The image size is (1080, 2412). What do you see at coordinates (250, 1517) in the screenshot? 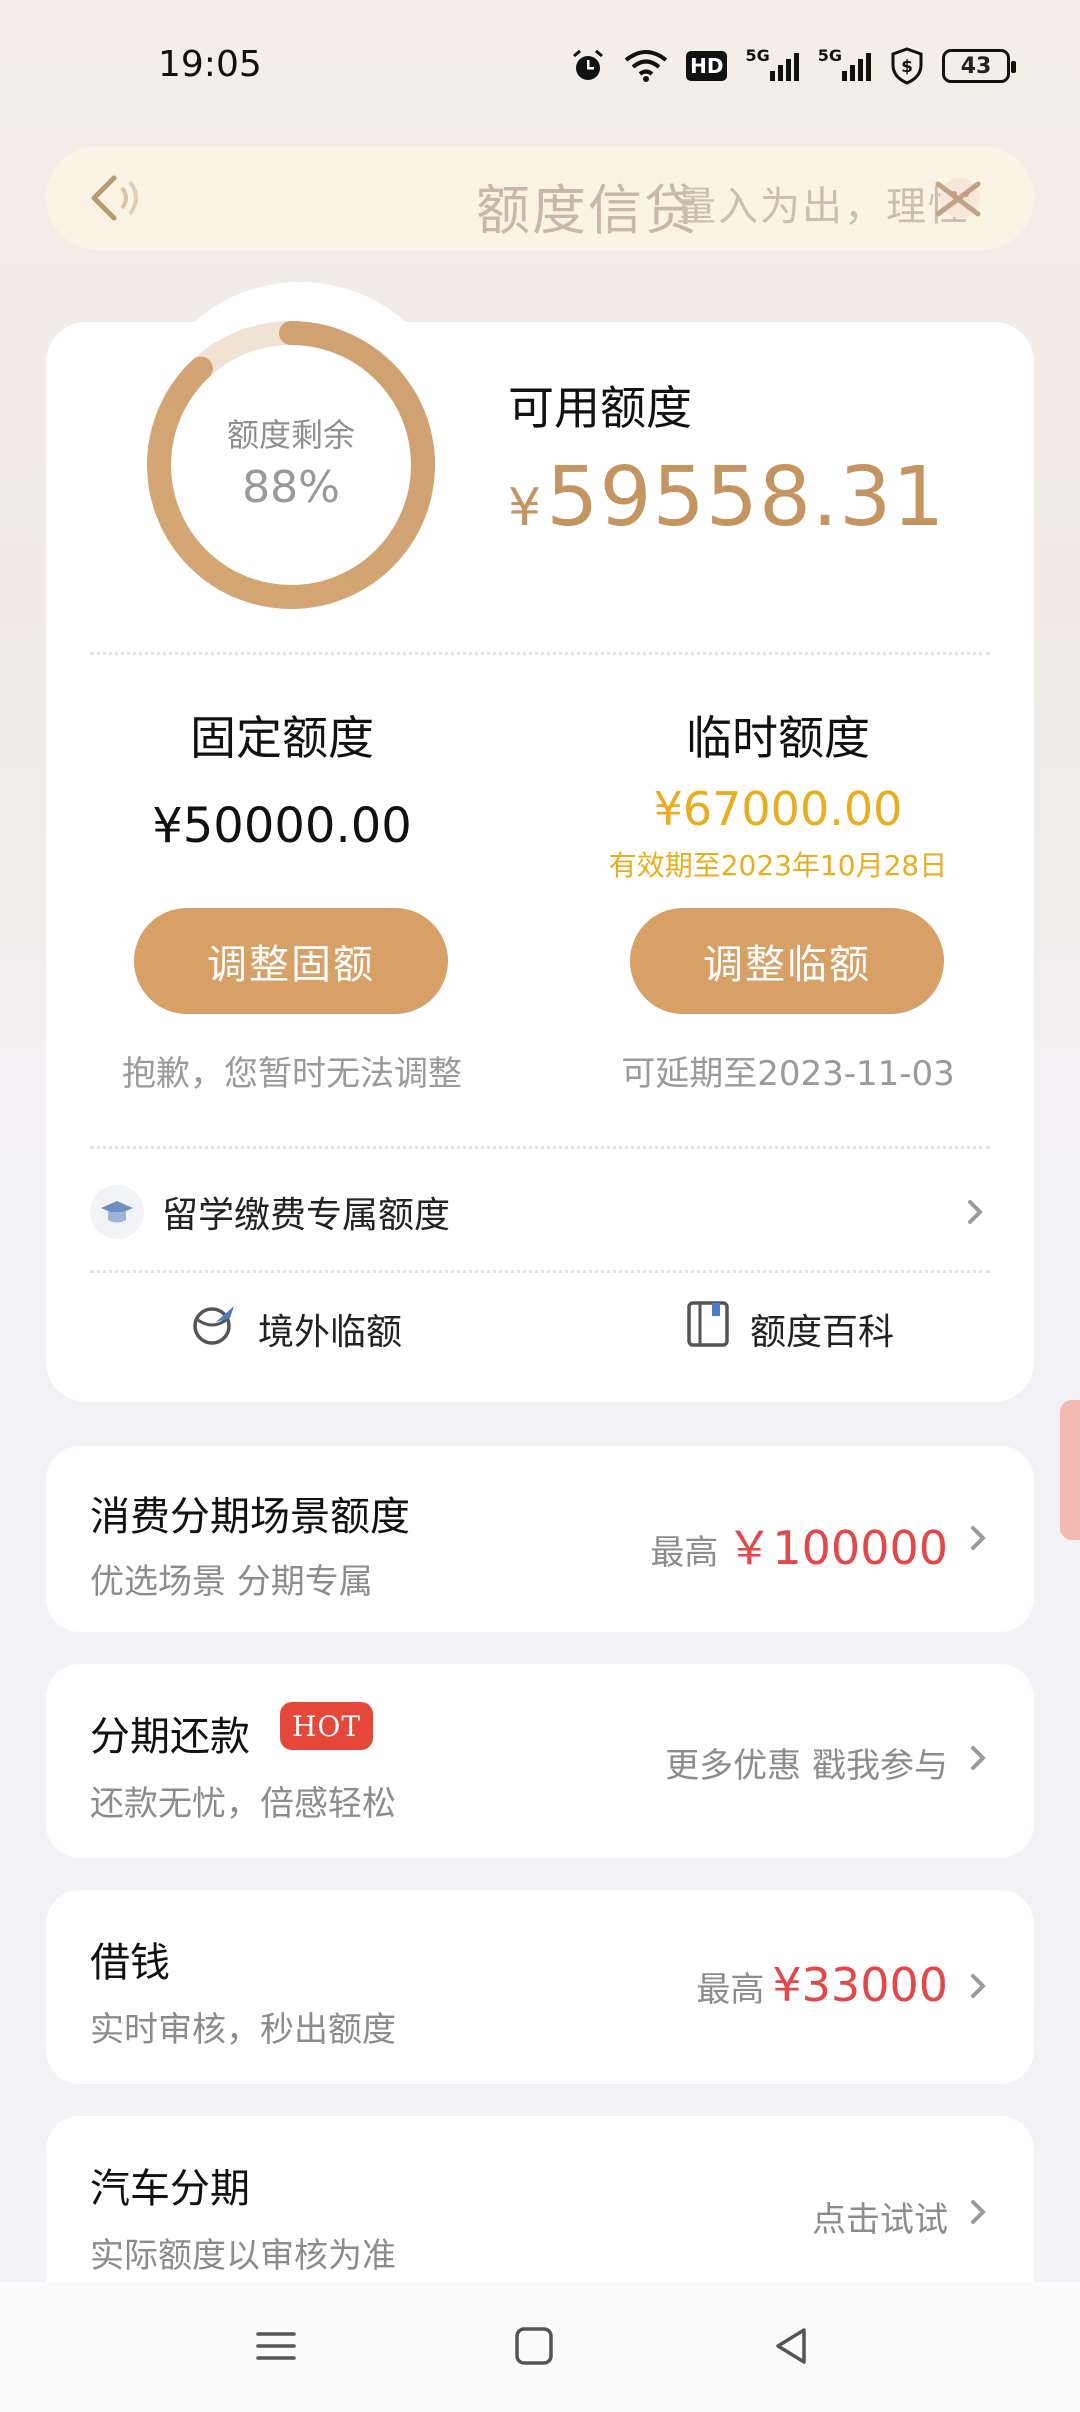
I see `card-title: 消费分期场景额度` at bounding box center [250, 1517].